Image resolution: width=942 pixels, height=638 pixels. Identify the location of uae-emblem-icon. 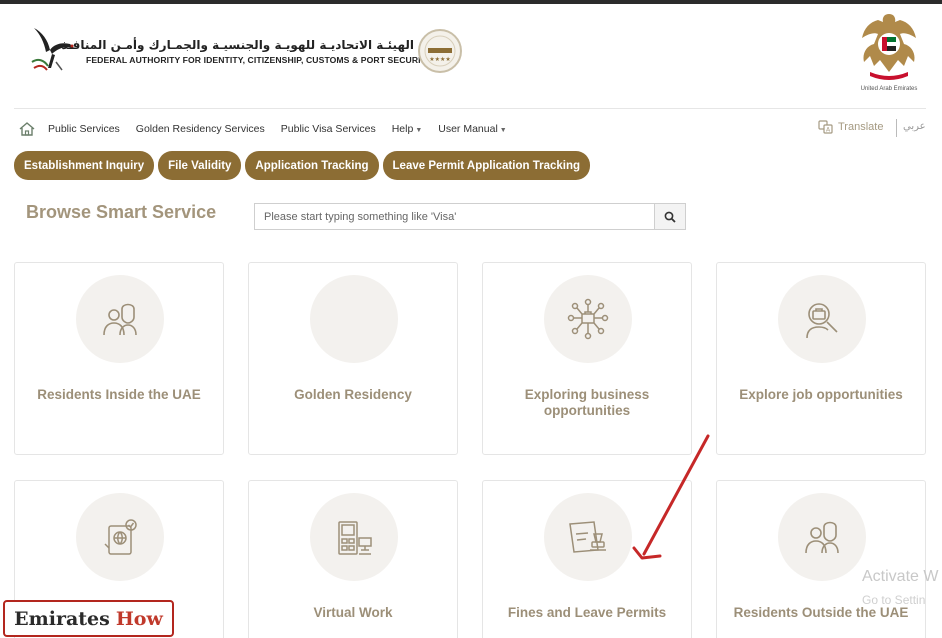
(889, 47).